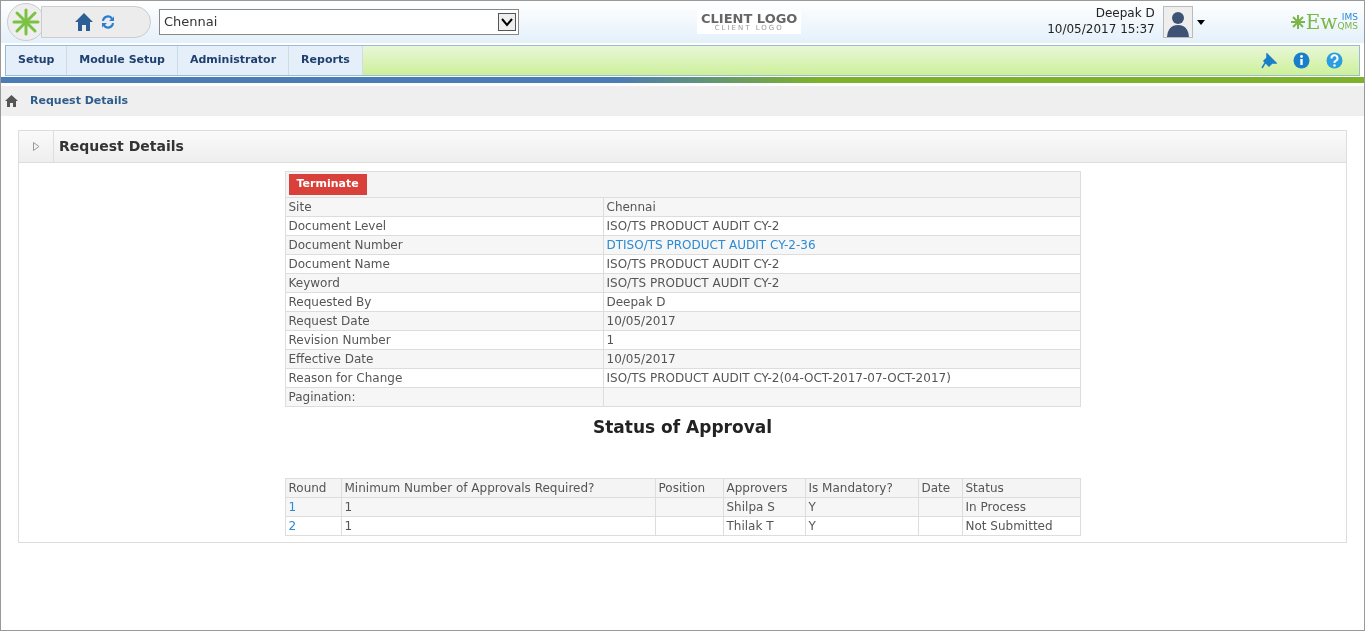 Image resolution: width=1365 pixels, height=631 pixels. What do you see at coordinates (1177, 22) in the screenshot?
I see `avatar-icon` at bounding box center [1177, 22].